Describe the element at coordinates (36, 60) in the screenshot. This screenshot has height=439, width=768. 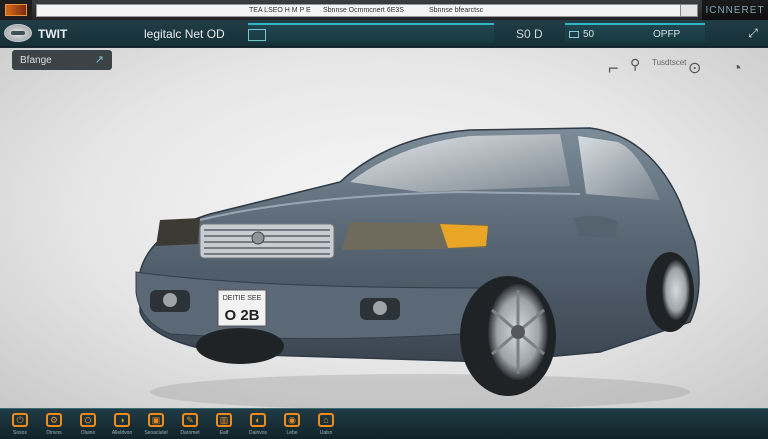
I see `range-button-label: Bfange` at that location.